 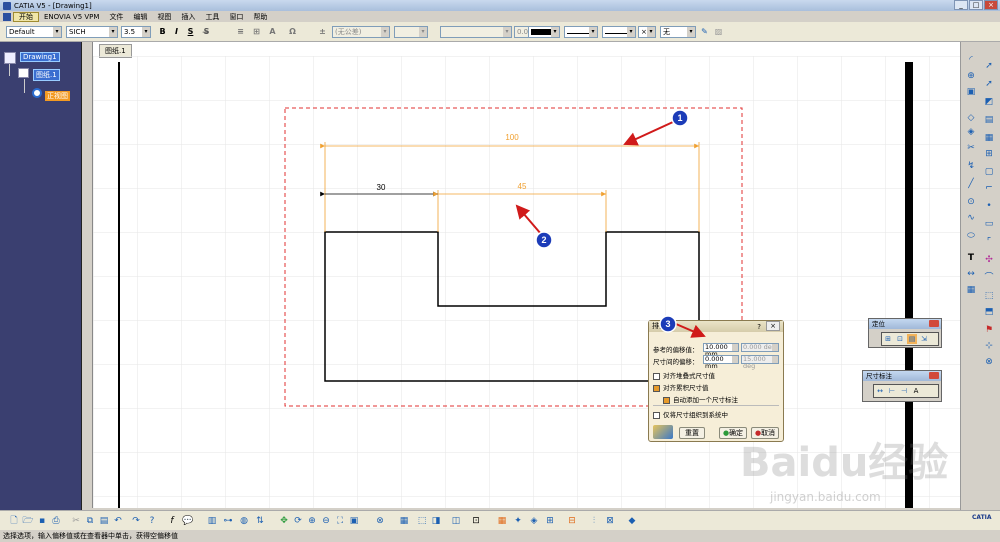 What do you see at coordinates (989, 120) in the screenshot?
I see `filter-icon: ▤` at bounding box center [989, 120].